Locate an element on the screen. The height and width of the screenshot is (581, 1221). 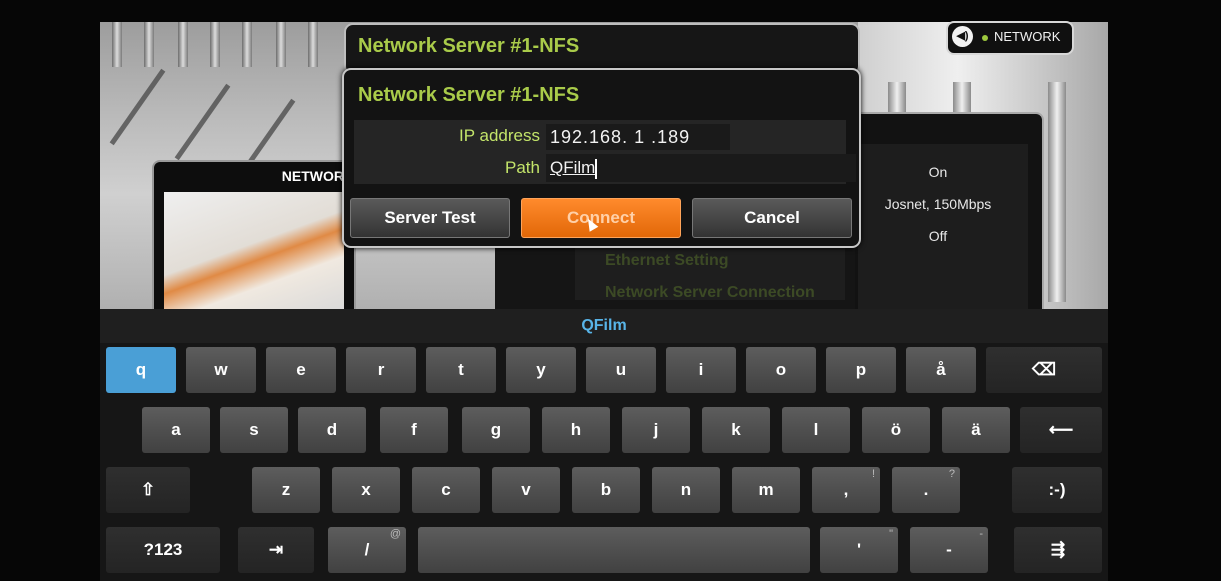
ip-address-label: IP address is located at coordinates (499, 135).